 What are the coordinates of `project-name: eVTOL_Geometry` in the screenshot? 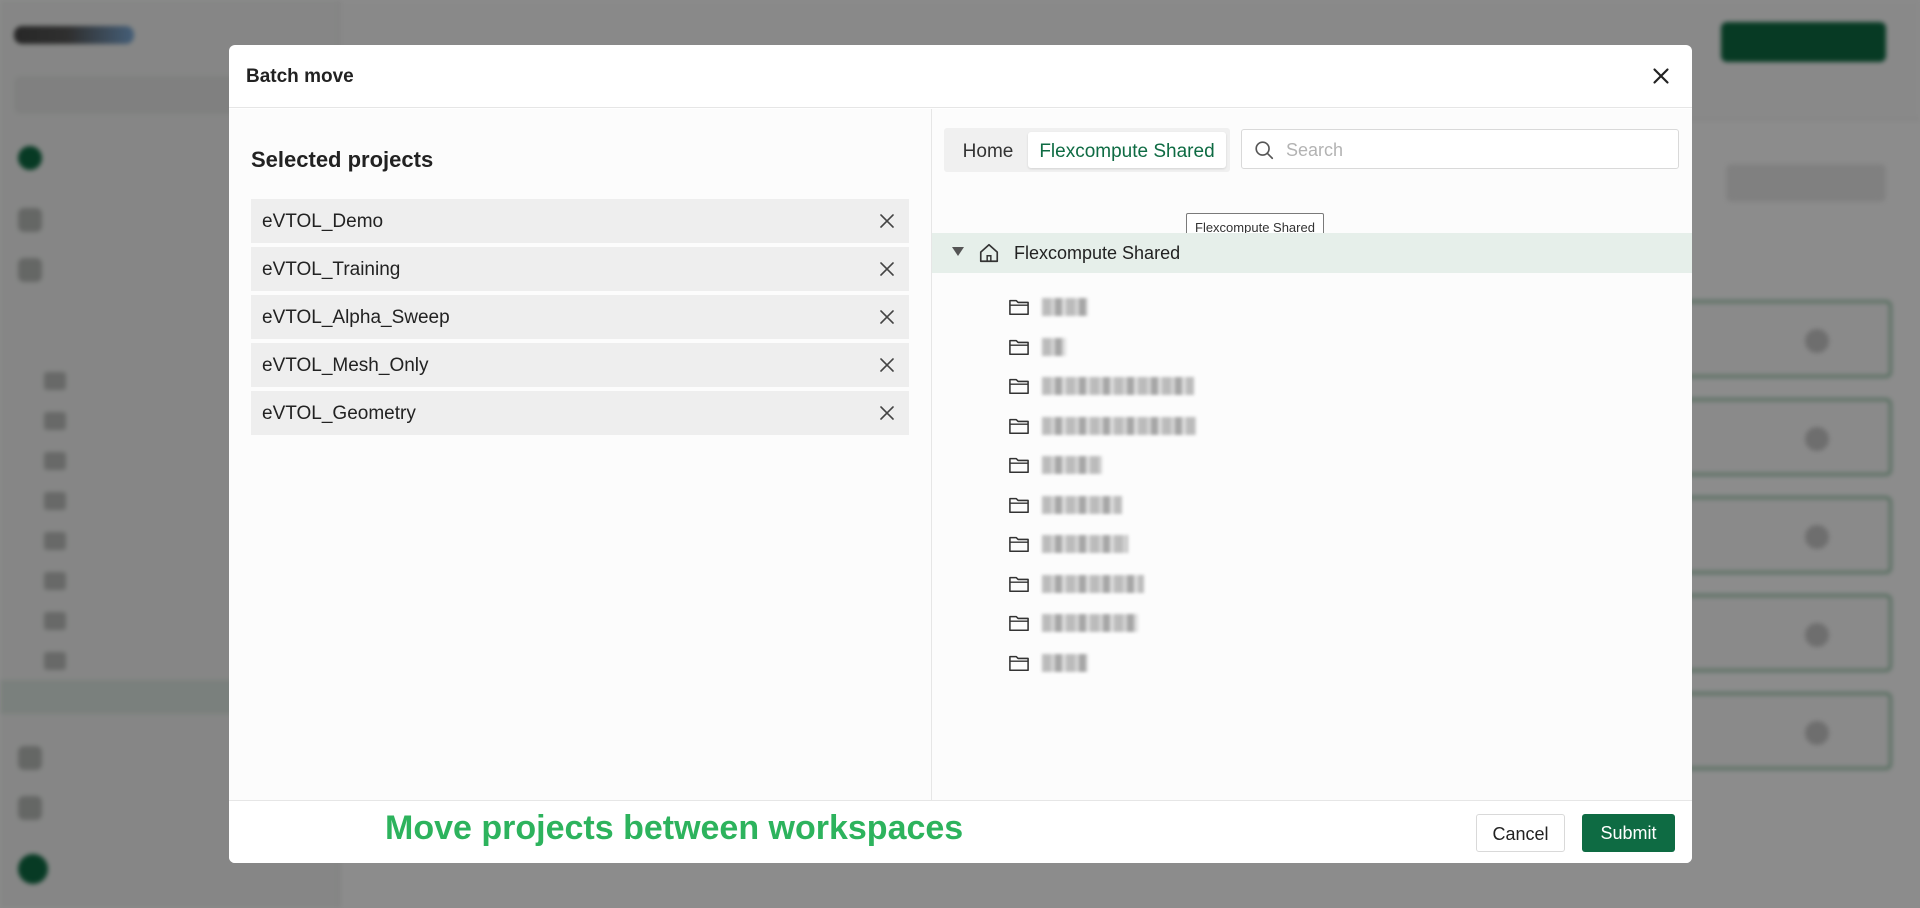 It's located at (339, 413).